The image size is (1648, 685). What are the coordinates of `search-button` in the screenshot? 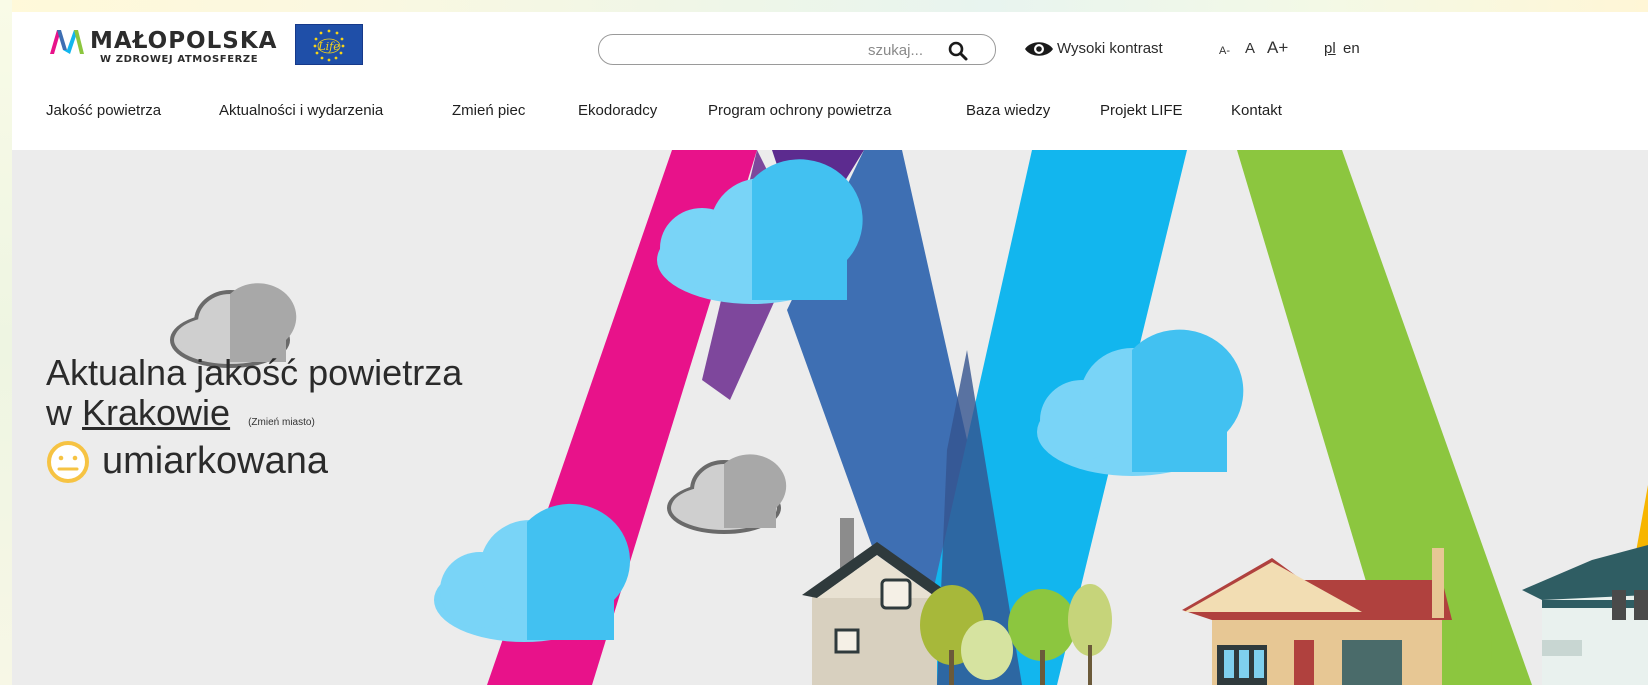 It's located at (958, 51).